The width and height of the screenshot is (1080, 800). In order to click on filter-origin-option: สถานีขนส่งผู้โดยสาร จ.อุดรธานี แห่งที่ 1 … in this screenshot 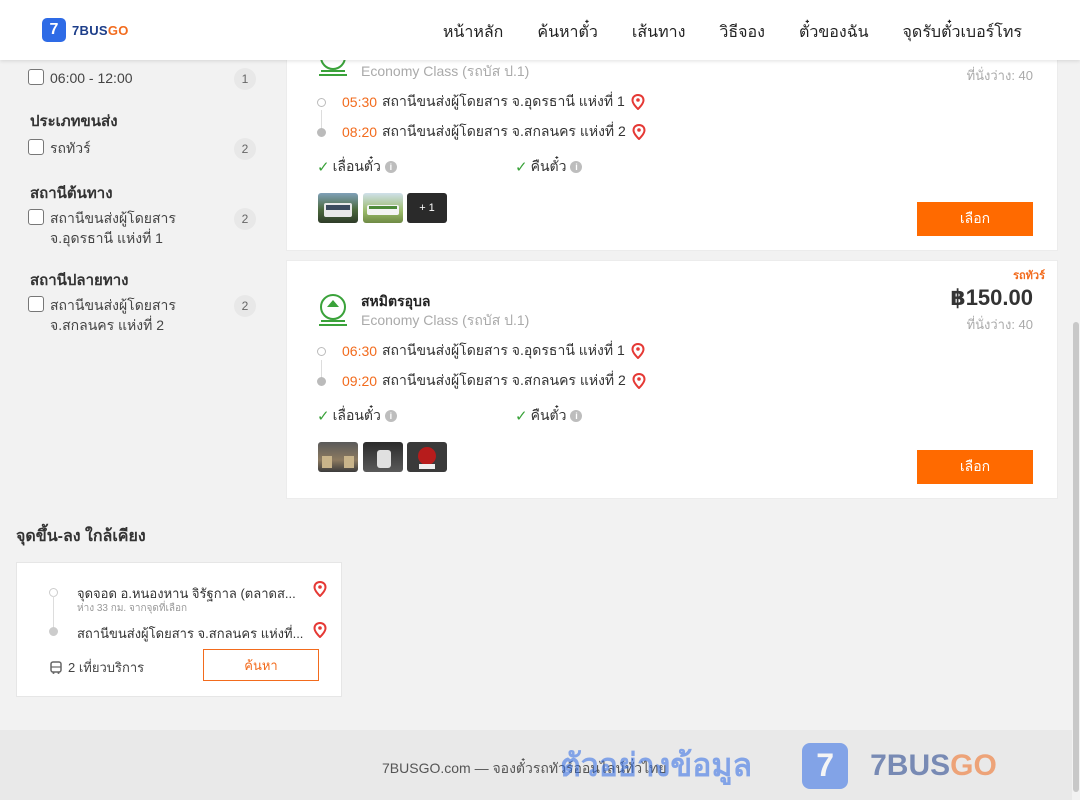, I will do `click(142, 228)`.